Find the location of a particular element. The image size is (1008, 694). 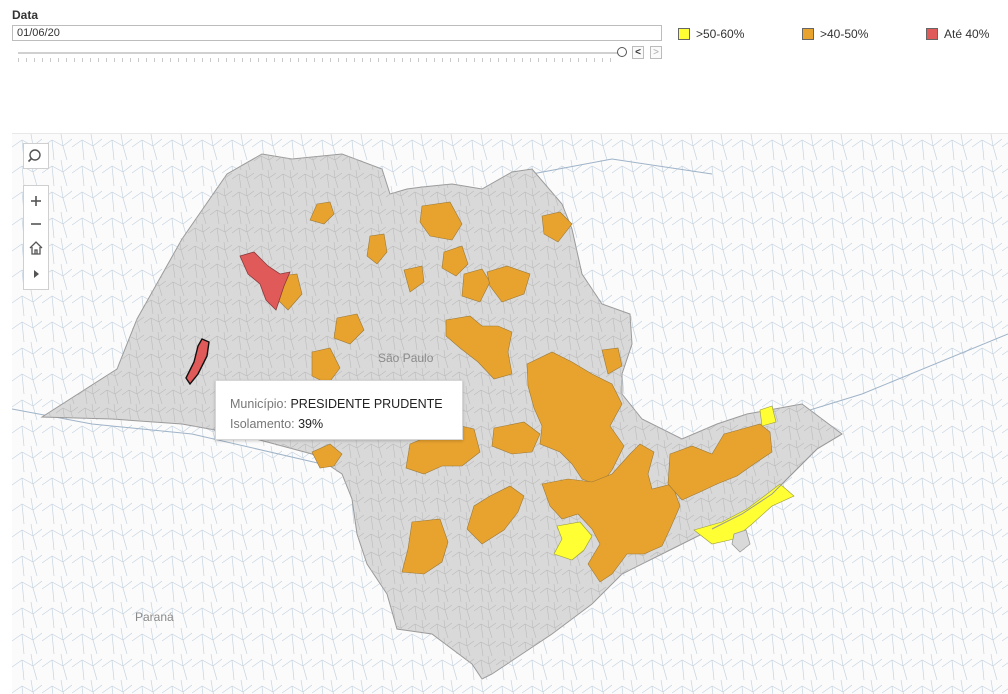

home-button is located at coordinates (36, 248).